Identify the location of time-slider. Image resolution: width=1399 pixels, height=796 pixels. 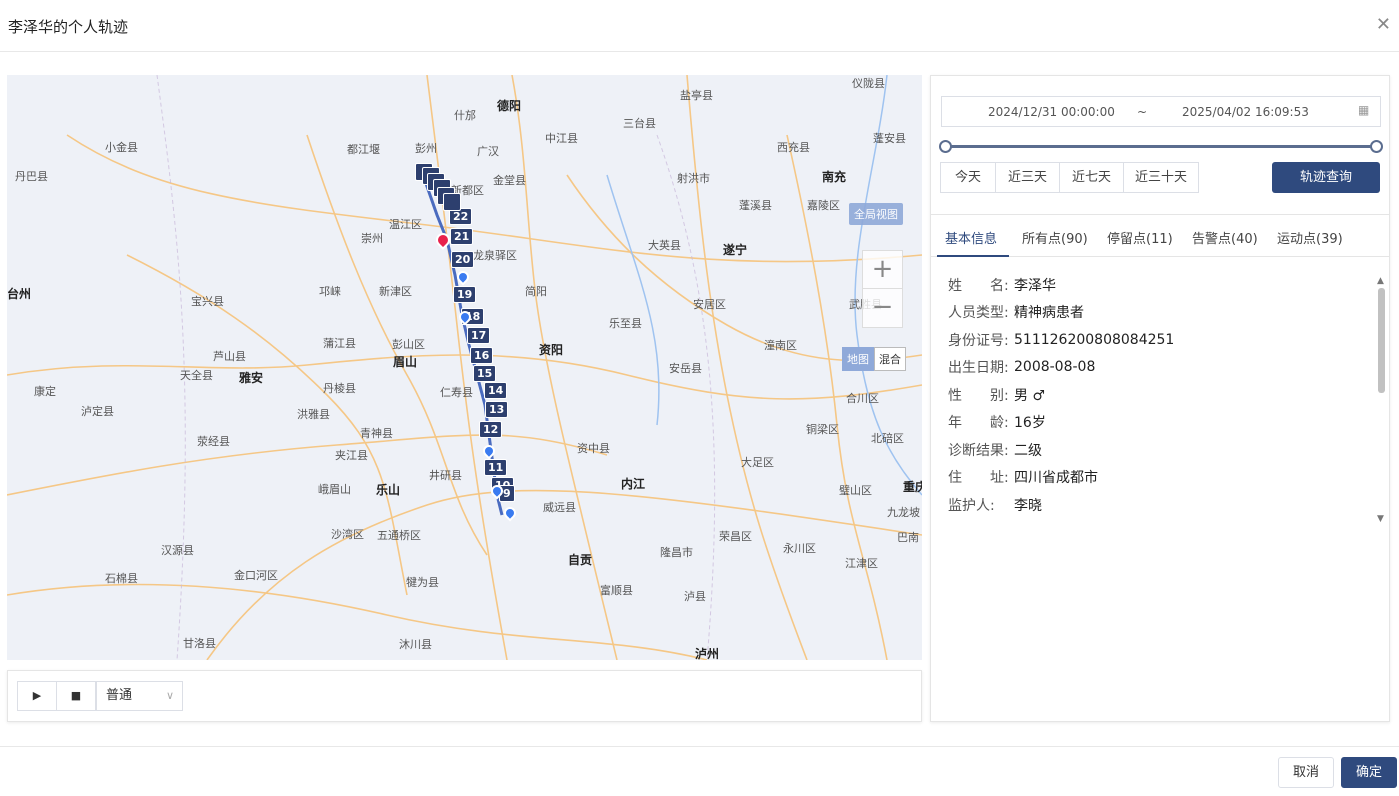
(1161, 146).